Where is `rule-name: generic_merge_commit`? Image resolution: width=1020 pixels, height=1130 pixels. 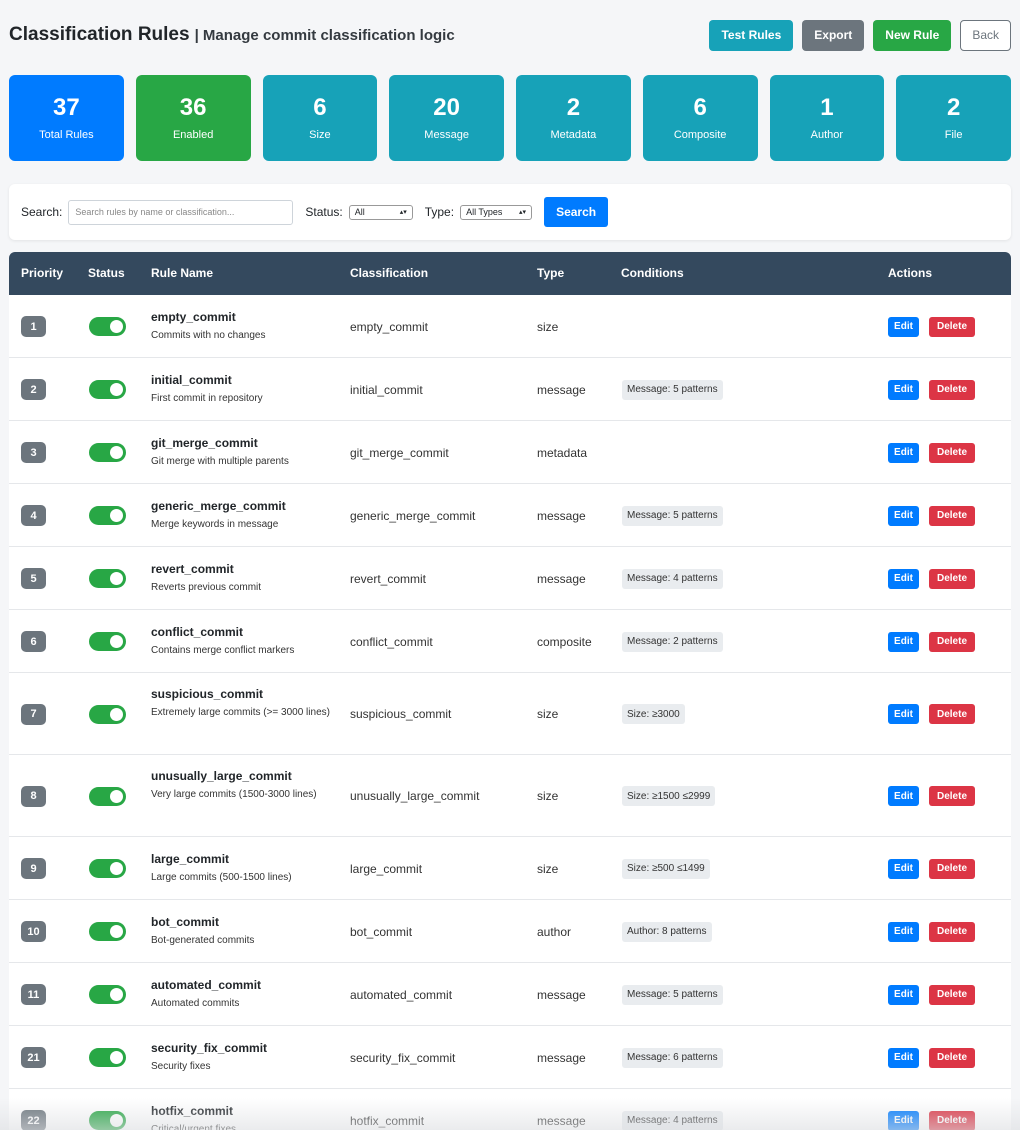
rule-name: generic_merge_commit is located at coordinates (218, 506).